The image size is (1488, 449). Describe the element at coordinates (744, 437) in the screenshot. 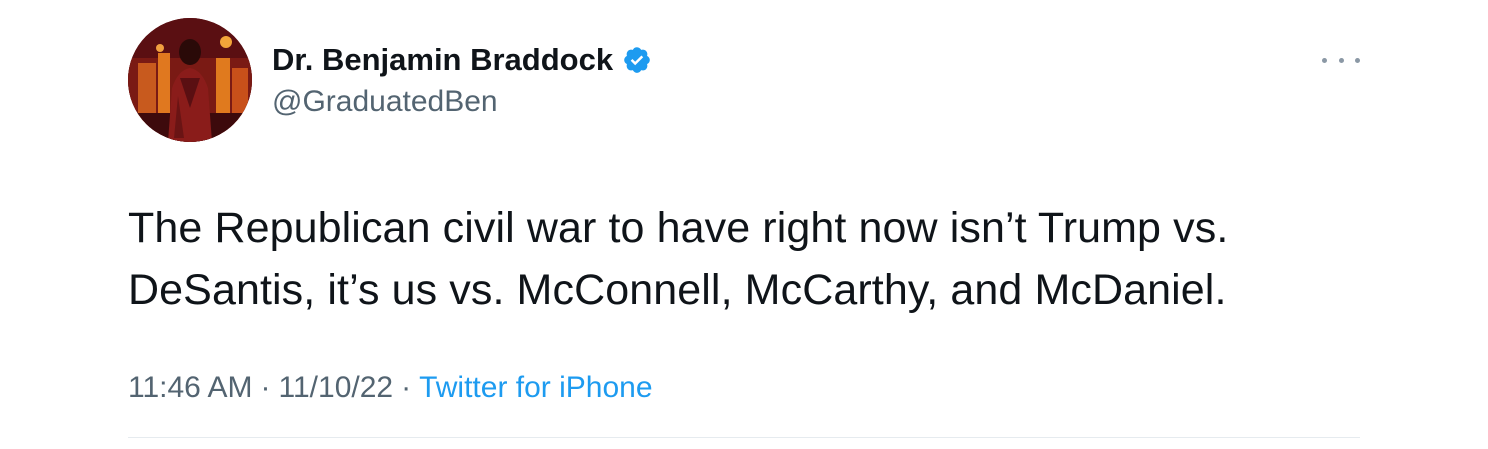

I see `divider` at that location.